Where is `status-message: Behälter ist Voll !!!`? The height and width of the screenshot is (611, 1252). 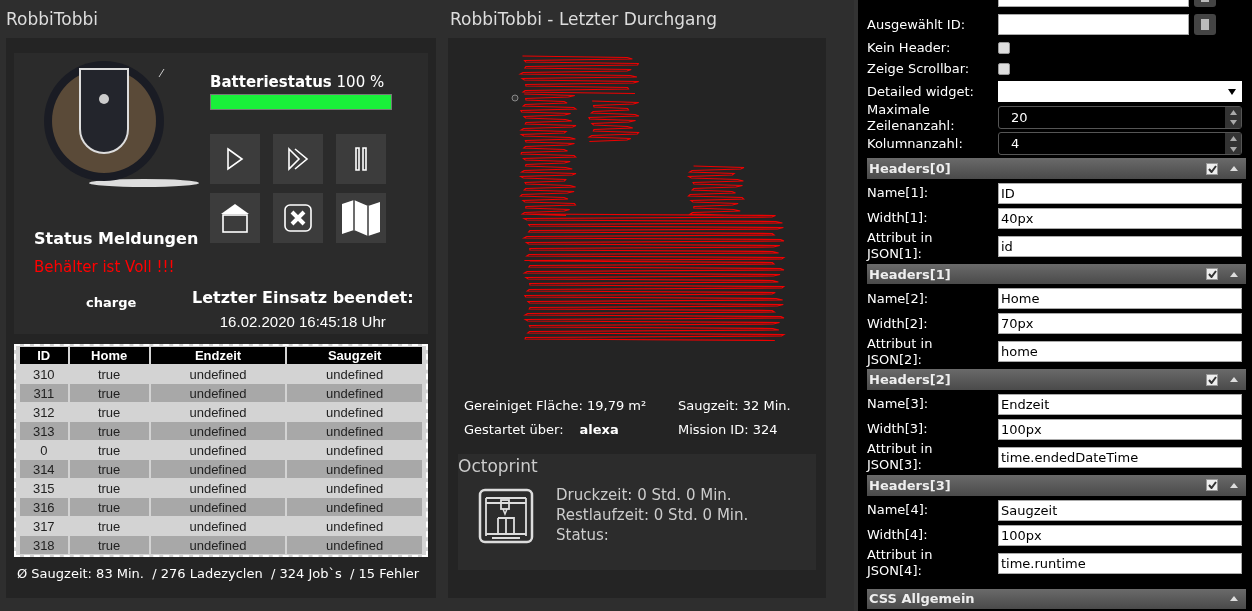
status-message: Behälter ist Voll !!! is located at coordinates (105, 267).